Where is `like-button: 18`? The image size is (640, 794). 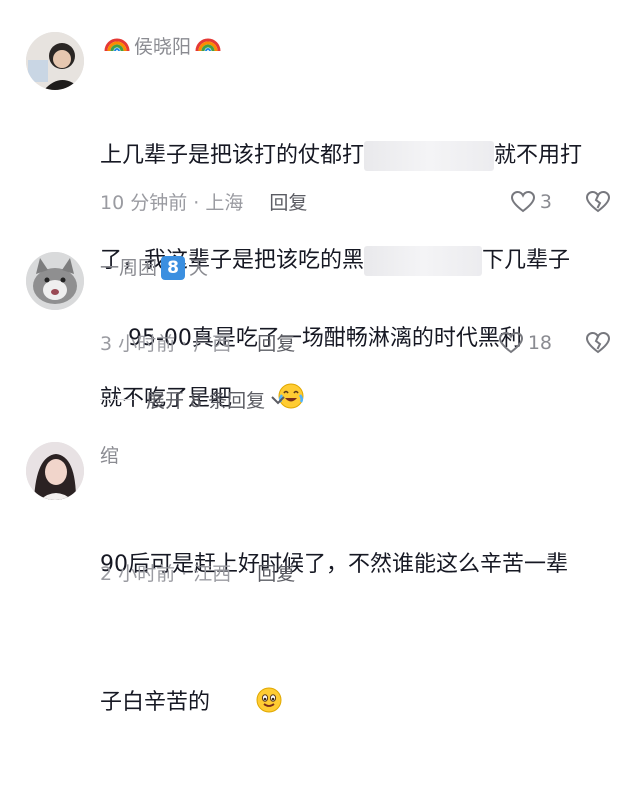 like-button: 18 is located at coordinates (525, 343).